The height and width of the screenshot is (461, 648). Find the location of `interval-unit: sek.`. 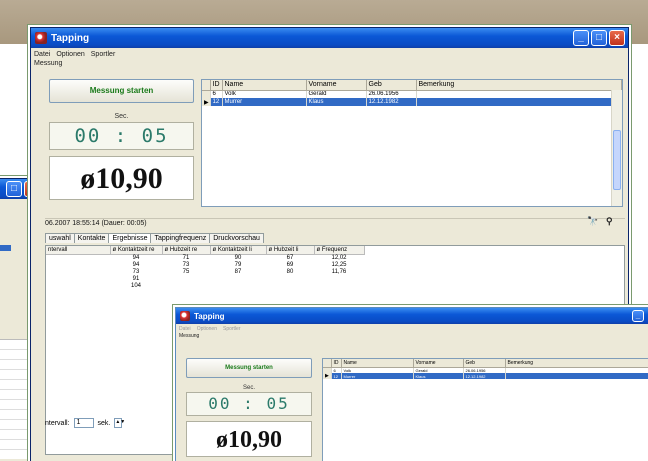

interval-unit: sek. is located at coordinates (104, 423).